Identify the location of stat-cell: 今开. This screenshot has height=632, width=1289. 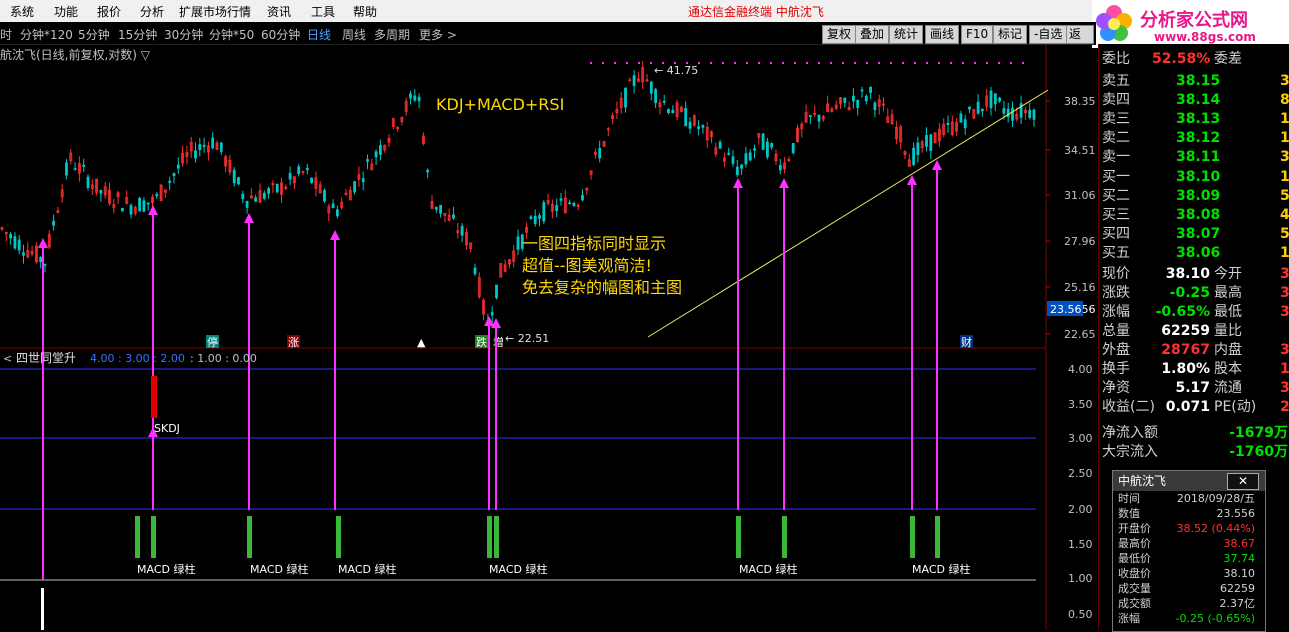
(1228, 274).